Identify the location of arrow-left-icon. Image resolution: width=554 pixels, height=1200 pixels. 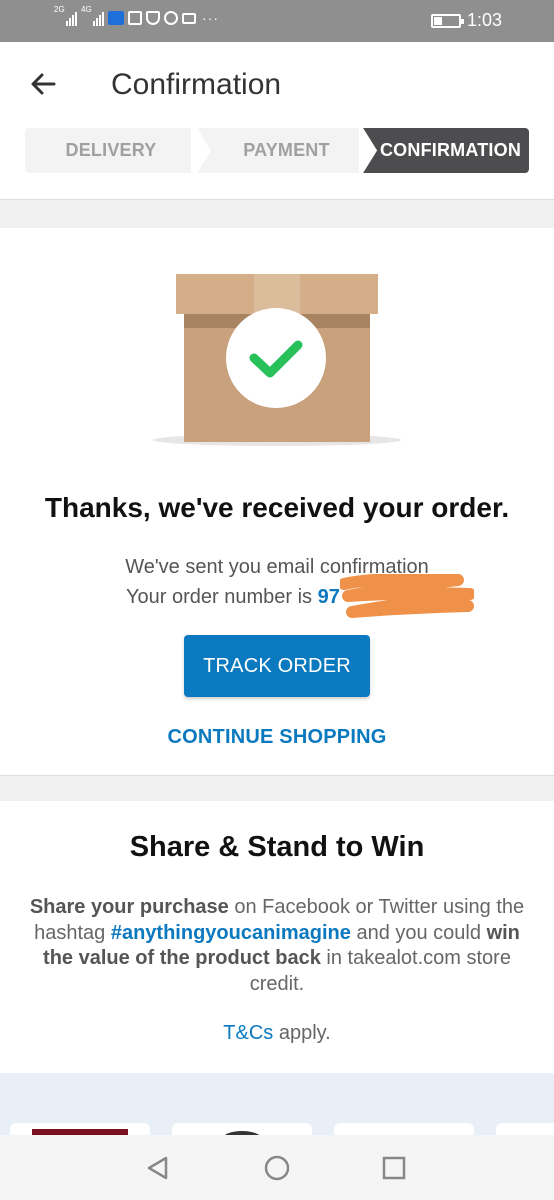
(43, 84).